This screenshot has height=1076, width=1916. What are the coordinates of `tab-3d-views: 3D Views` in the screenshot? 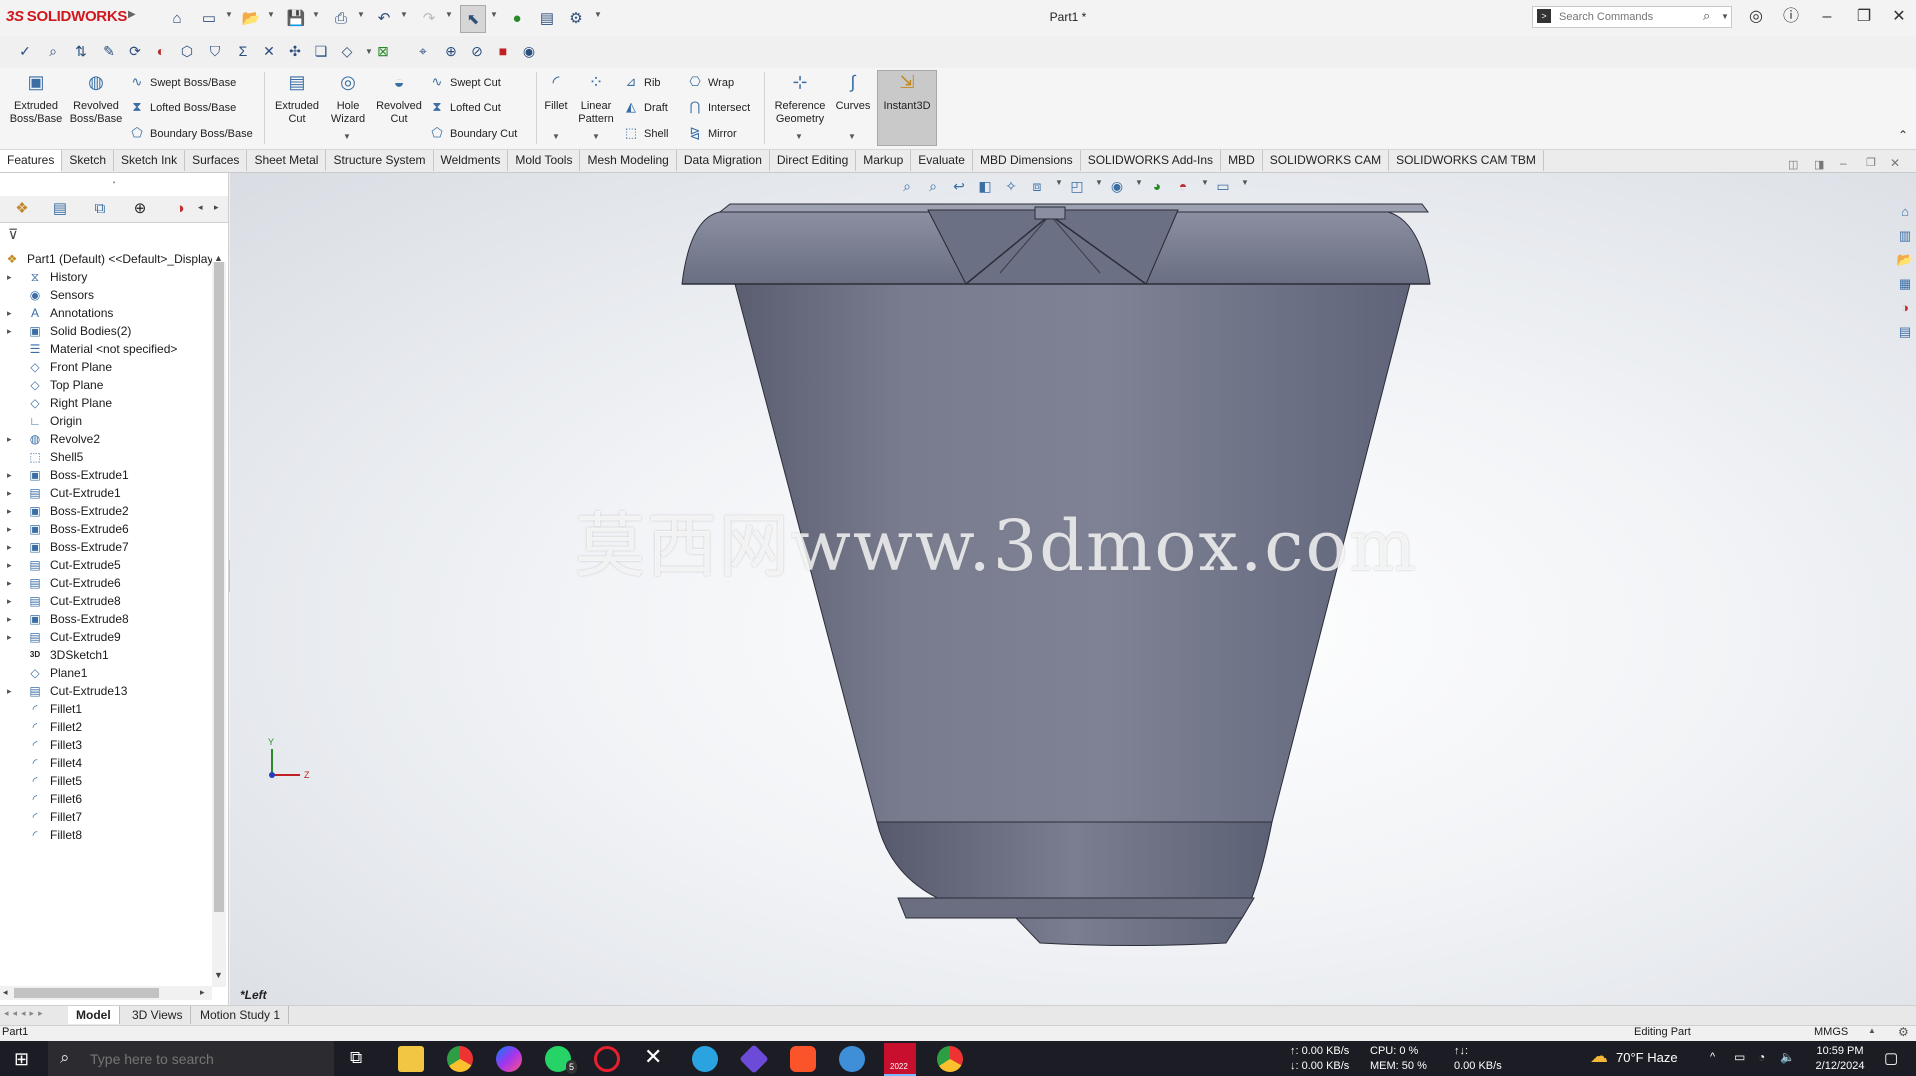 It's located at (158, 1015).